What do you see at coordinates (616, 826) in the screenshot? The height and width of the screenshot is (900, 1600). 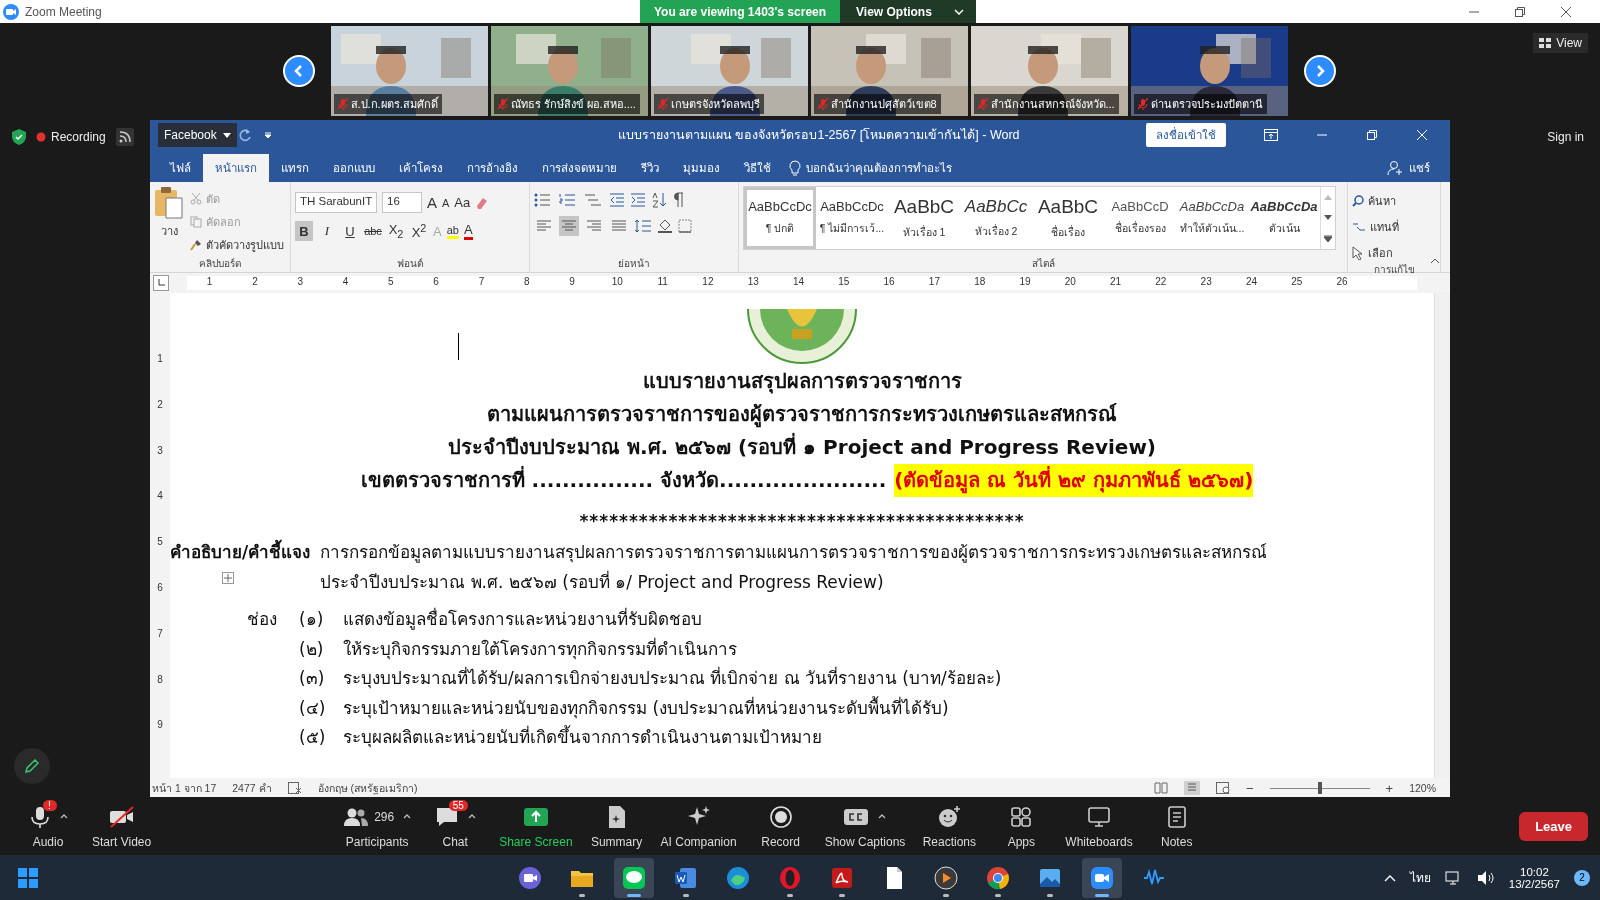 I see `meeting-control-button: Summary` at bounding box center [616, 826].